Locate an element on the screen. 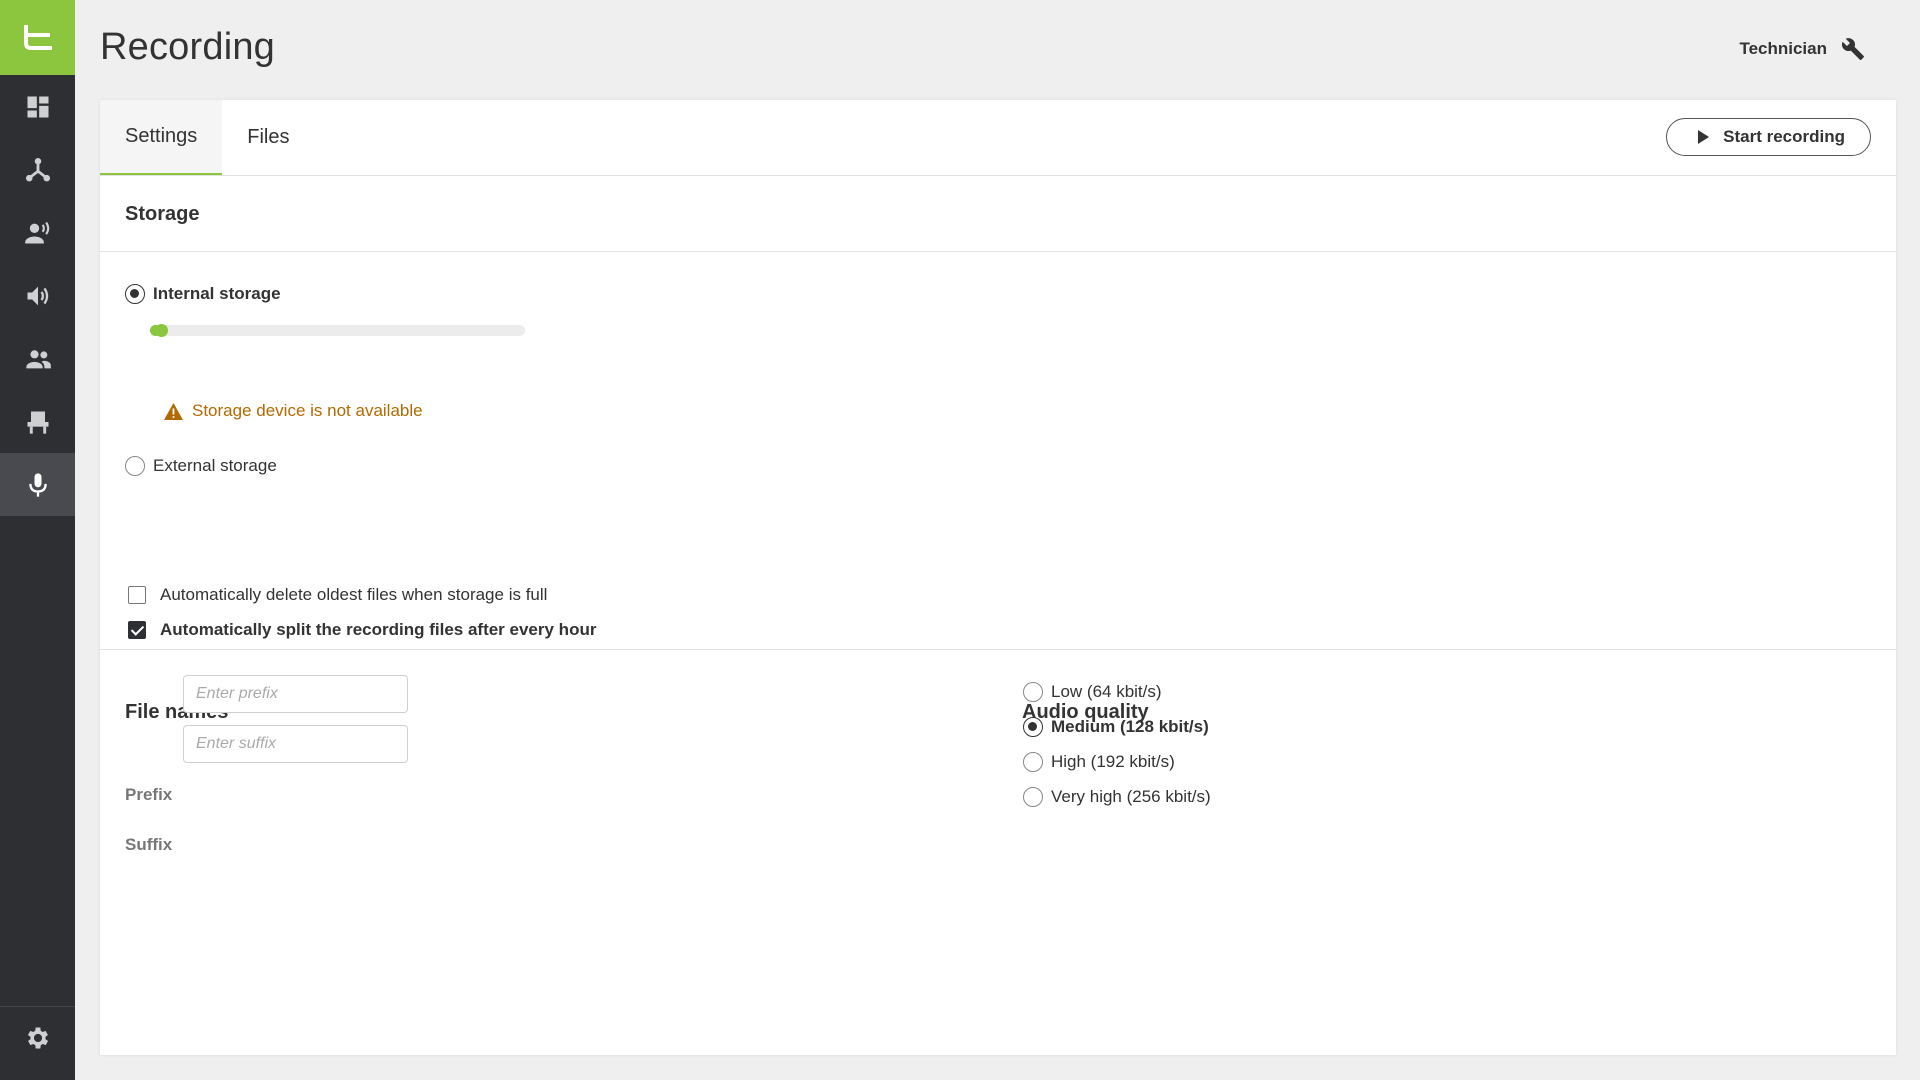 This screenshot has height=1080, width=1920. internal-storage-label: Internal storage is located at coordinates (217, 293).